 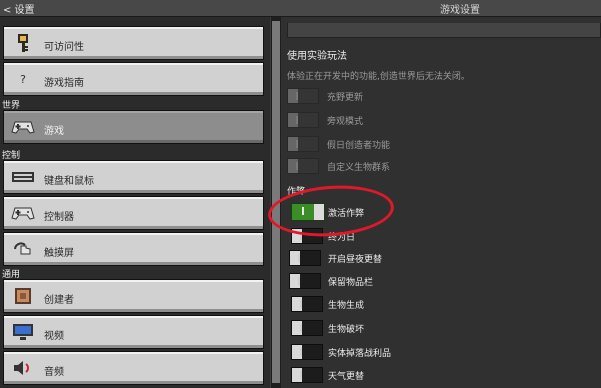 I want to click on panel-title: 游戏设置, so click(x=460, y=10).